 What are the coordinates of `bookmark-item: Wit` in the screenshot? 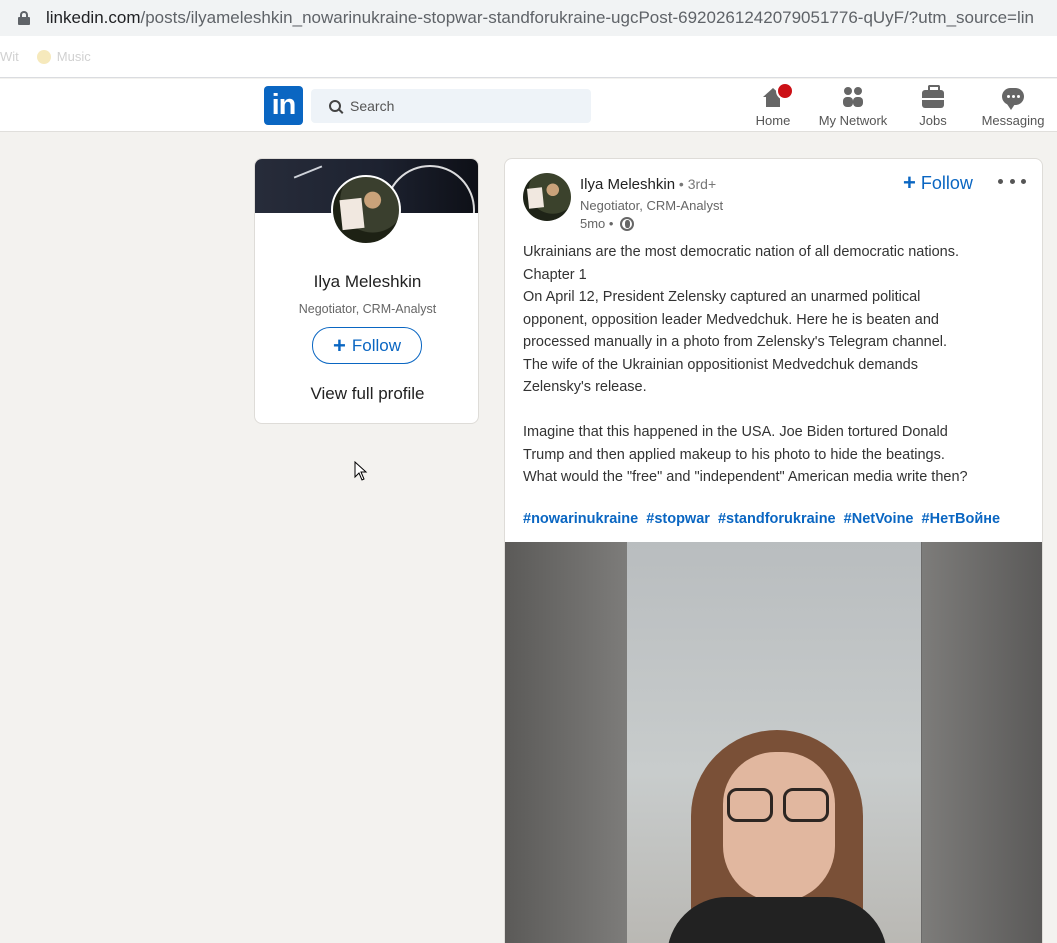 It's located at (9, 56).